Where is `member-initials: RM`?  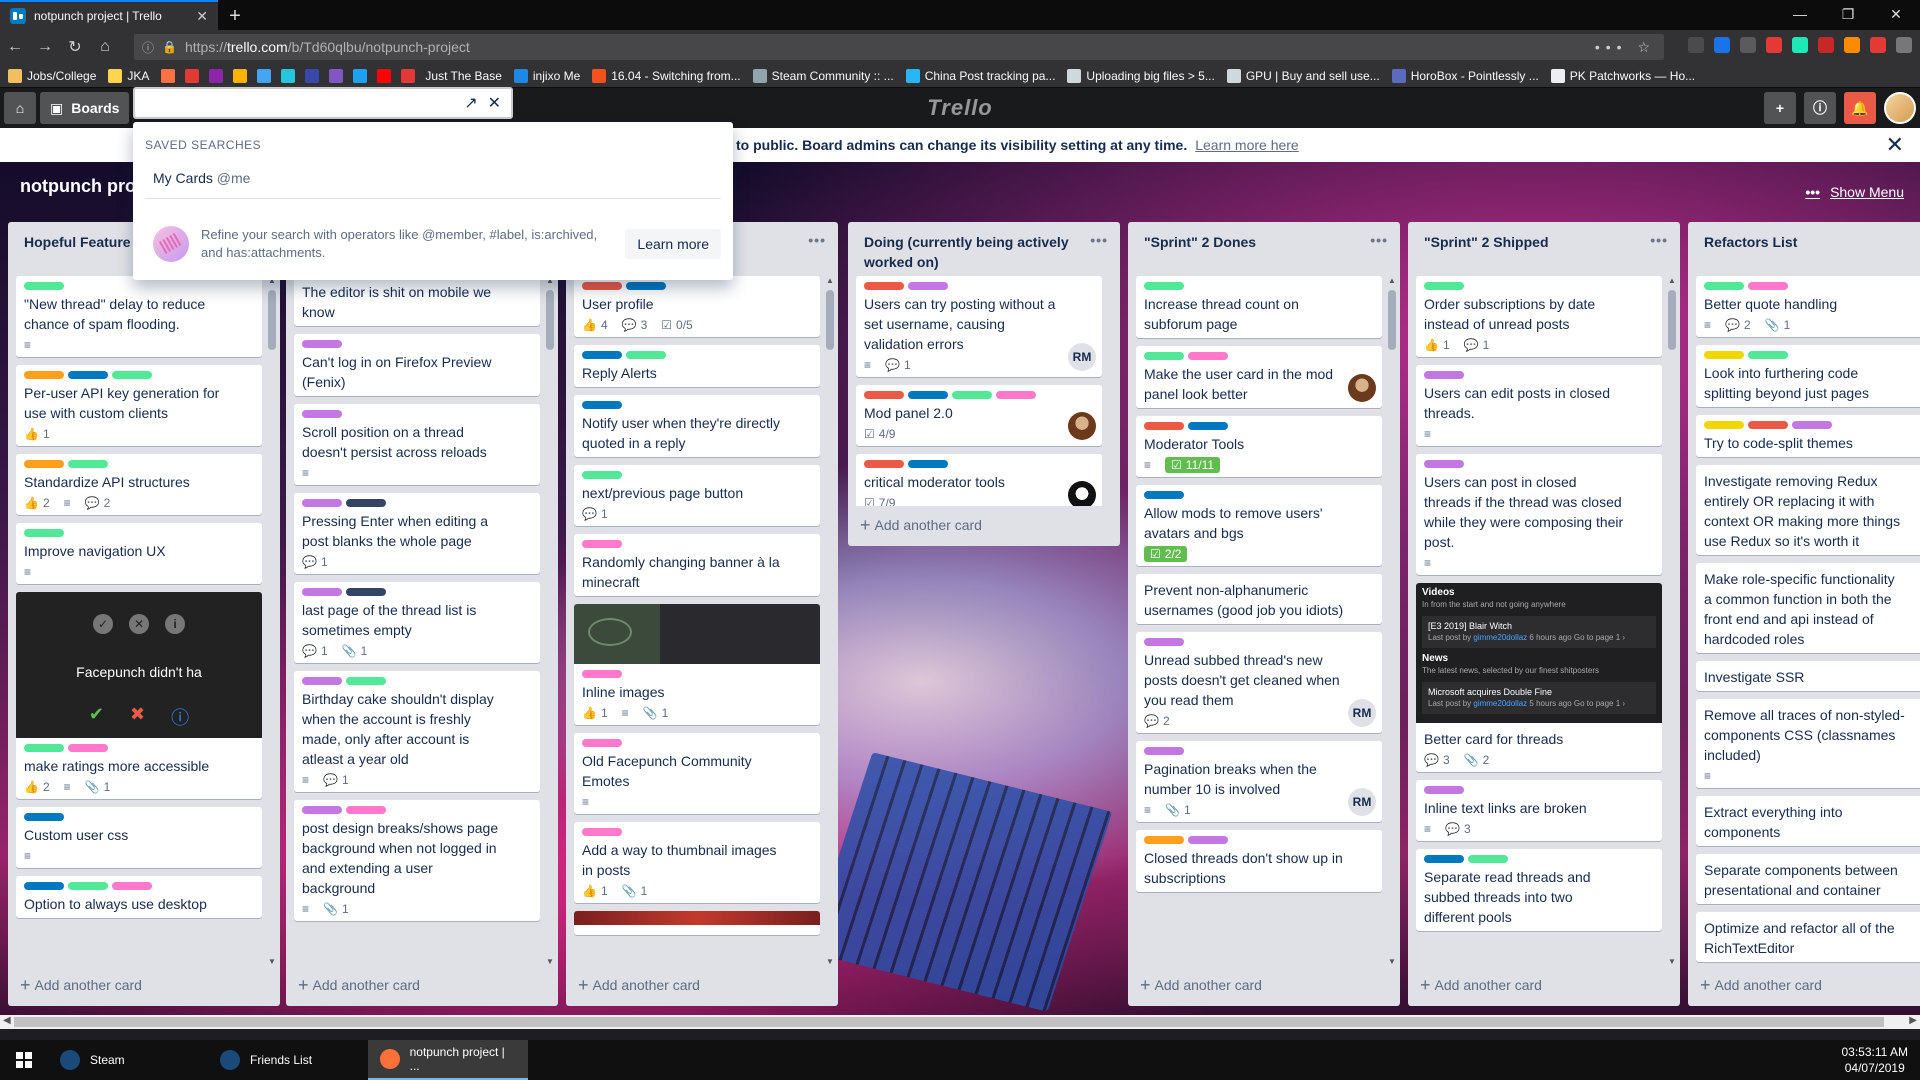
member-initials: RM is located at coordinates (1082, 357).